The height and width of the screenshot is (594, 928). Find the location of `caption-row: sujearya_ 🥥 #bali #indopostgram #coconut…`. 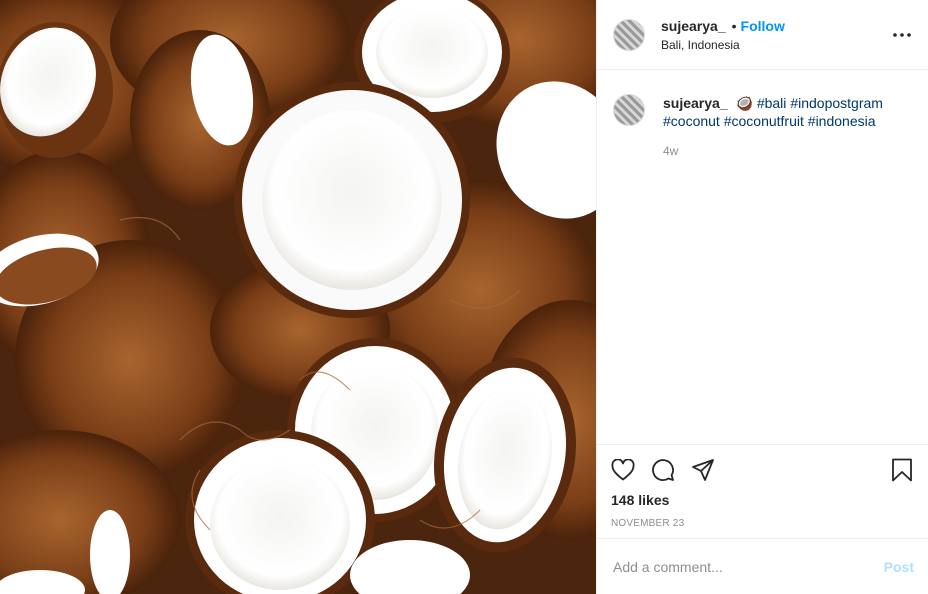

caption-row: sujearya_ 🥥 #bali #indopostgram #coconut… is located at coordinates (762, 112).